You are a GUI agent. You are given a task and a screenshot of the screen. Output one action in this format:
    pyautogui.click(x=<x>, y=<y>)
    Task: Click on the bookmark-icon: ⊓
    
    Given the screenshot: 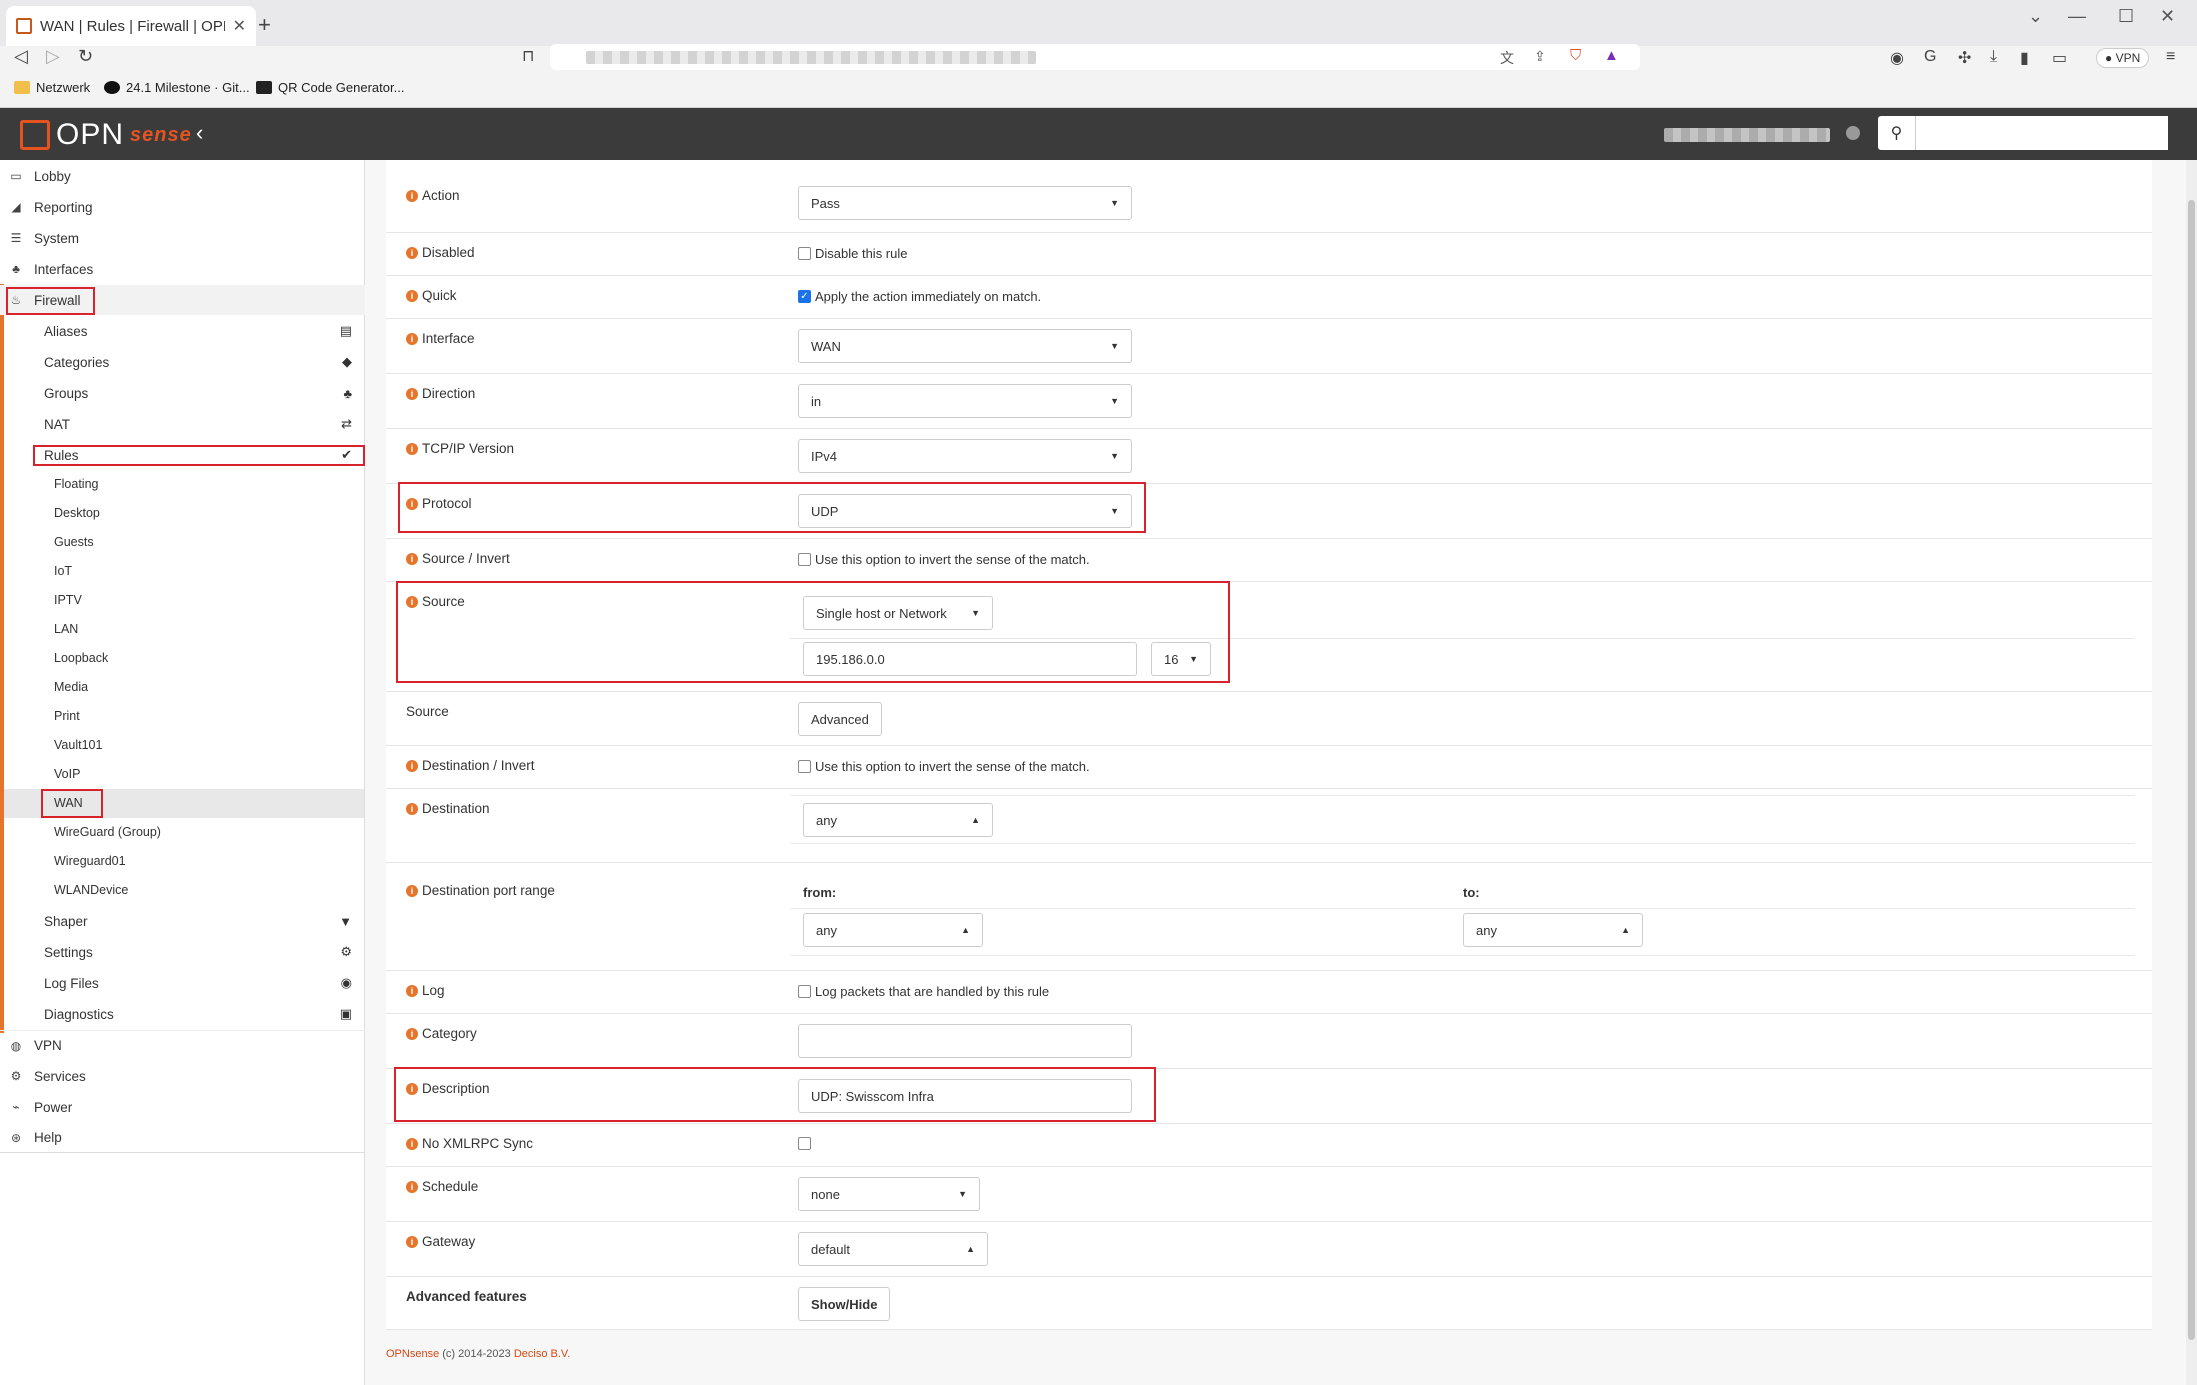 What is the action you would take?
    pyautogui.click(x=528, y=56)
    